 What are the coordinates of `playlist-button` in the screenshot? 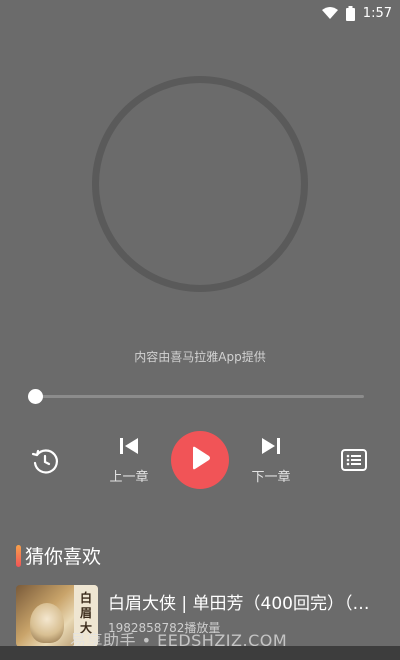 It's located at (354, 462).